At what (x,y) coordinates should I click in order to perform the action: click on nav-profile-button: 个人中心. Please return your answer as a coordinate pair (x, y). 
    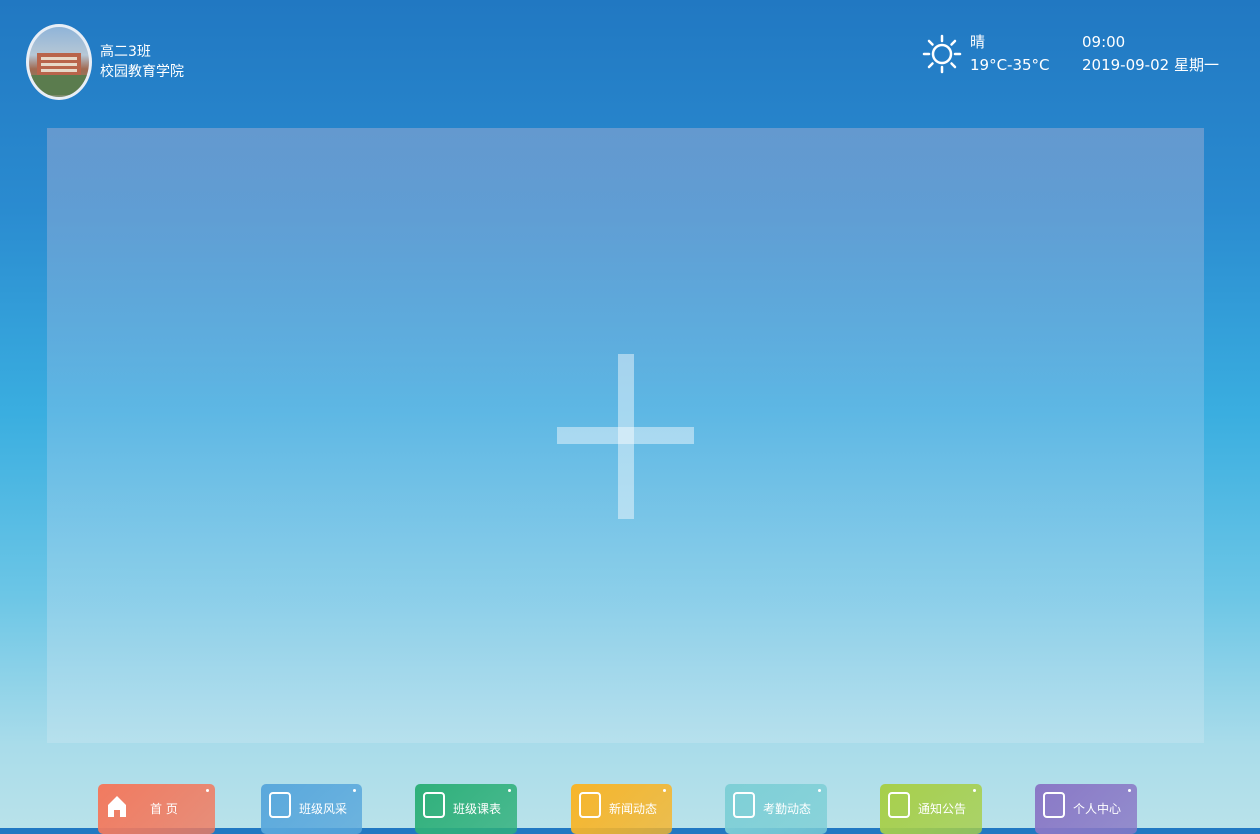
    Looking at the image, I should click on (1086, 809).